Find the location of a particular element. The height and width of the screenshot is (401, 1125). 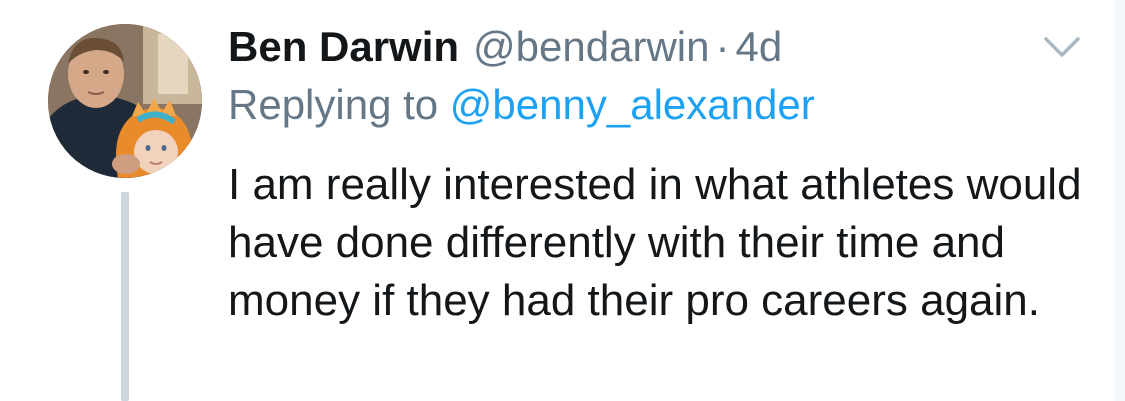

tweet-menu-button is located at coordinates (1062, 47).